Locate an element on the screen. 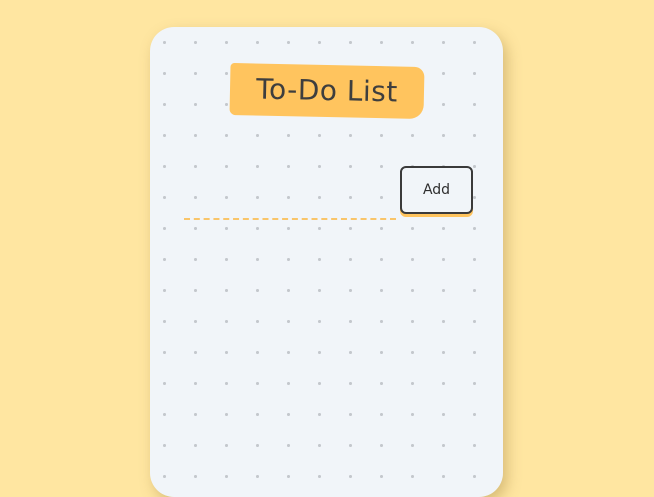 Image resolution: width=654 pixels, height=497 pixels. task-input is located at coordinates (290, 205).